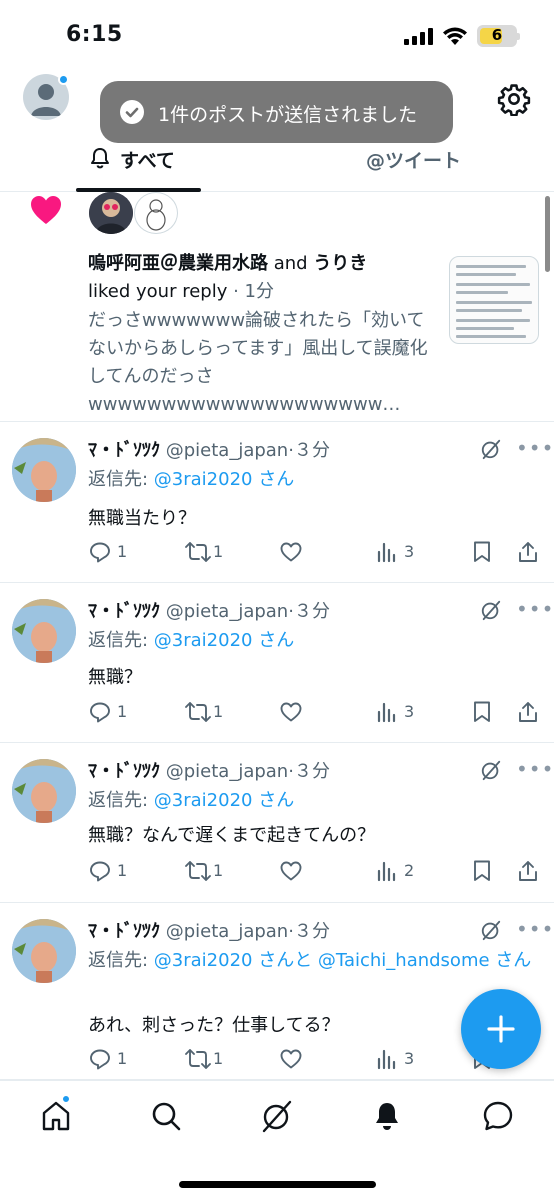 The width and height of the screenshot is (554, 1199). What do you see at coordinates (166, 1116) in the screenshot?
I see `search-icon` at bounding box center [166, 1116].